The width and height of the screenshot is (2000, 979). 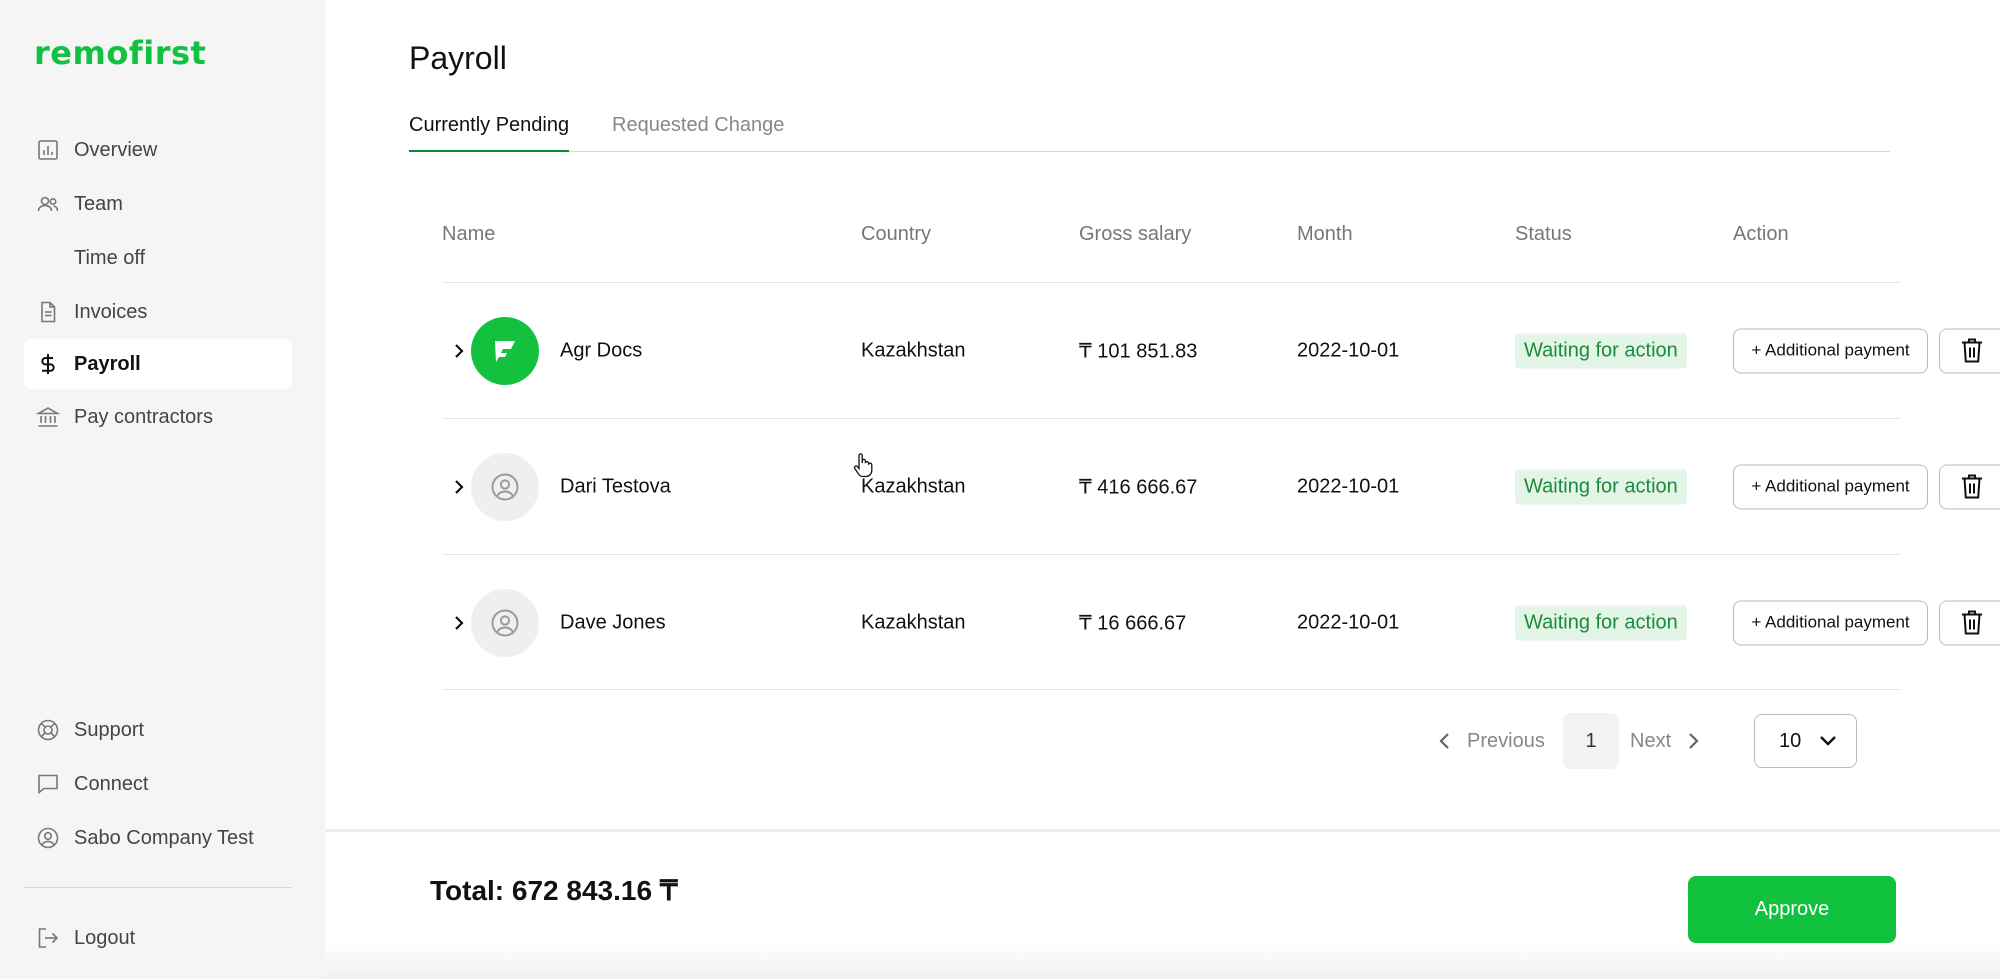 What do you see at coordinates (107, 363) in the screenshot?
I see `sidebar-item-label: Payroll` at bounding box center [107, 363].